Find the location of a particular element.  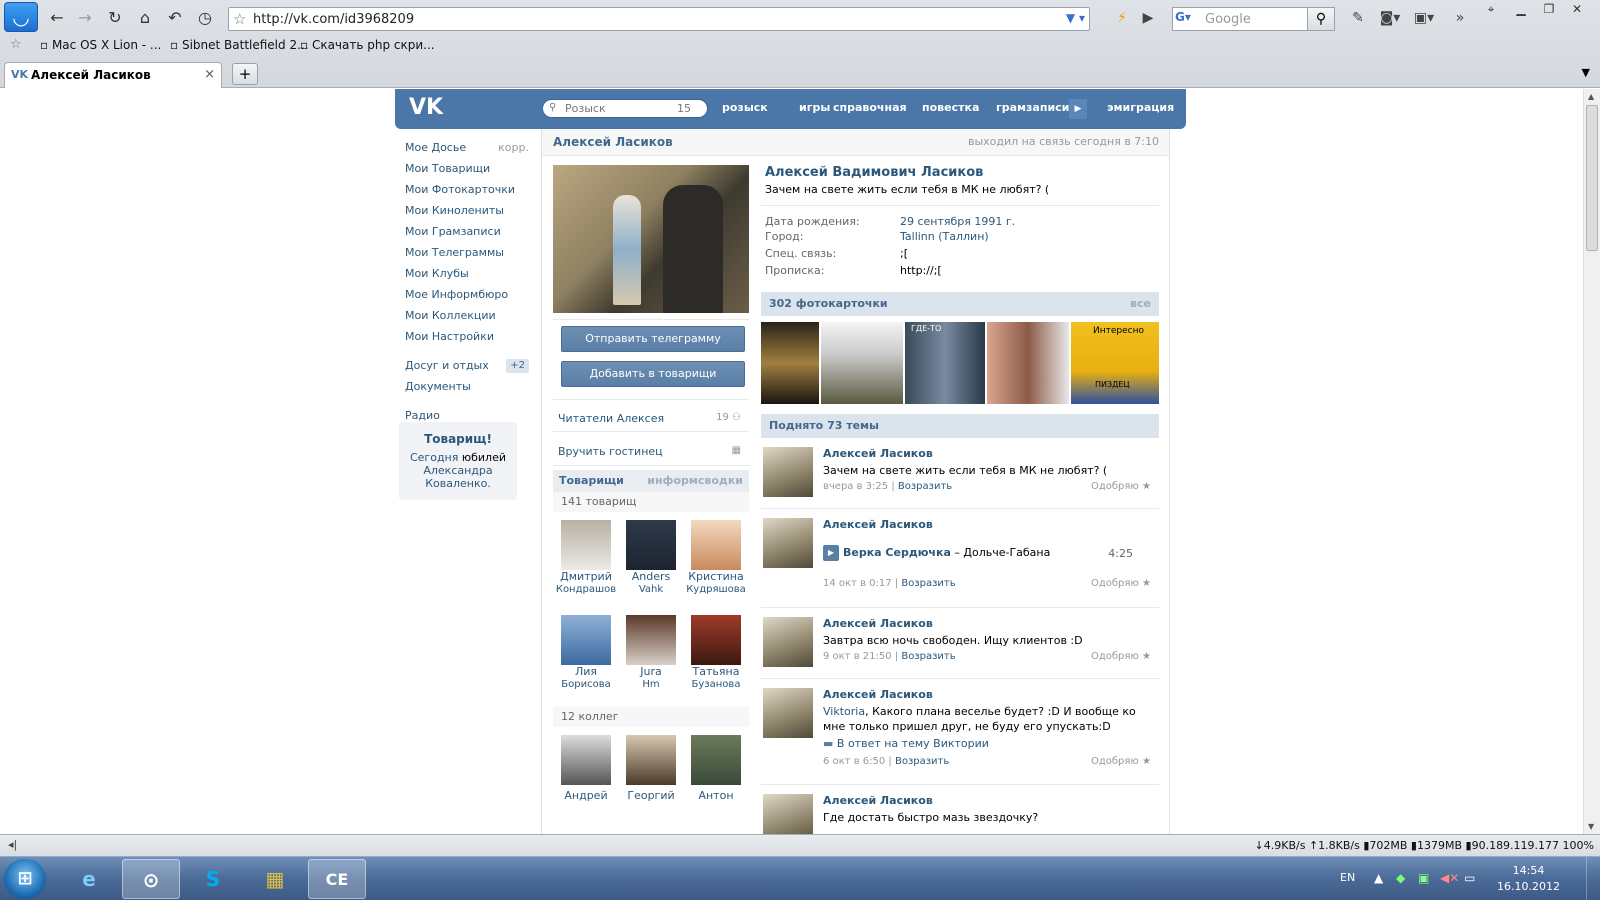

language-indicator: EN is located at coordinates (1347, 877).